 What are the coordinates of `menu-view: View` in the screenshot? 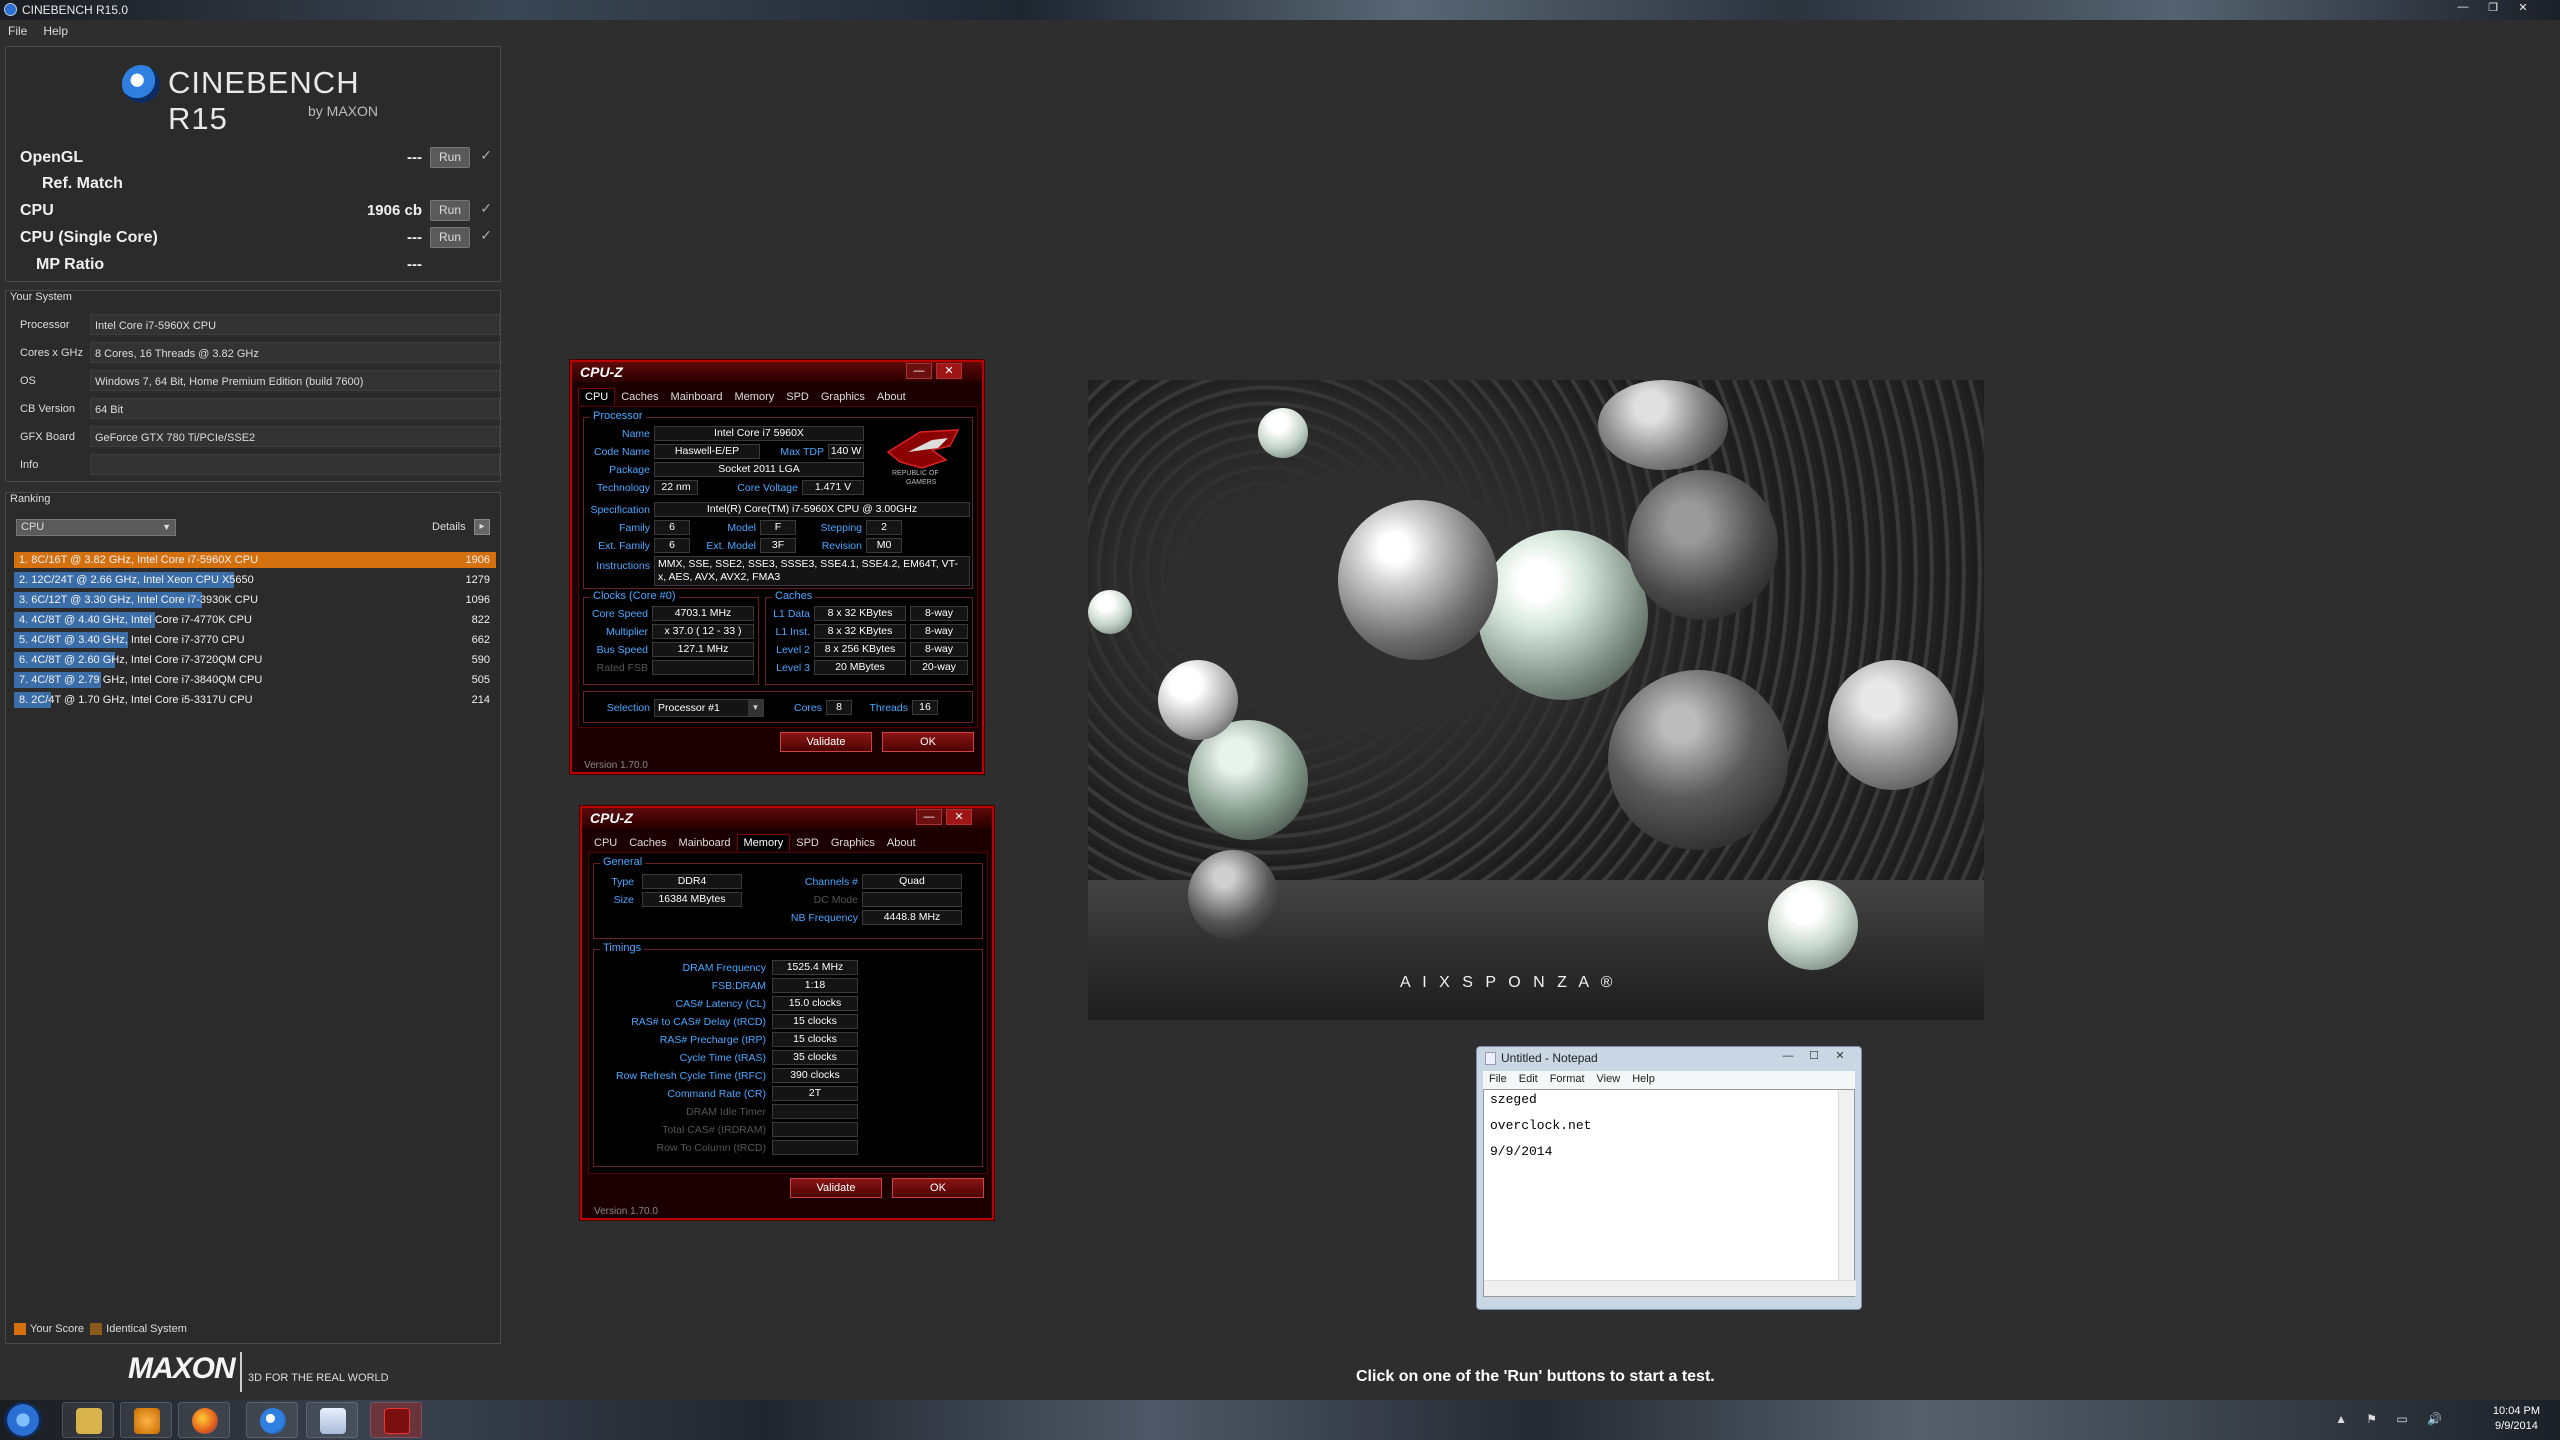 It's located at (1609, 1079).